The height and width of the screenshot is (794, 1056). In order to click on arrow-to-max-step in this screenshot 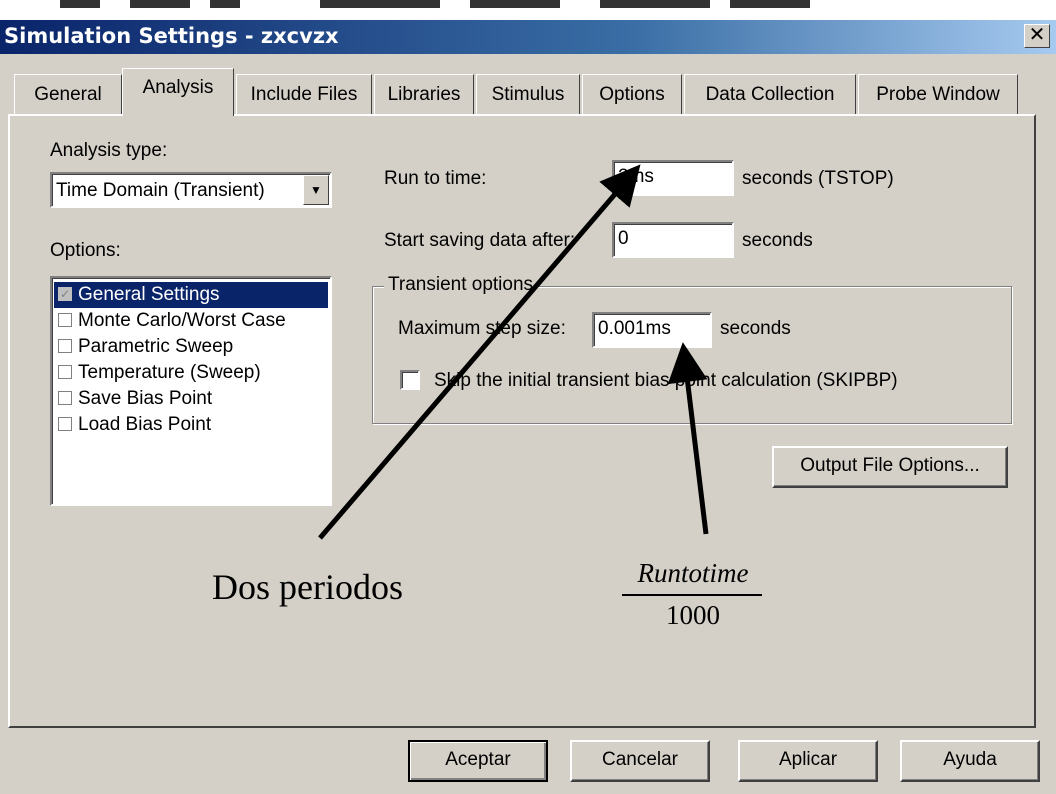, I will do `click(688, 438)`.